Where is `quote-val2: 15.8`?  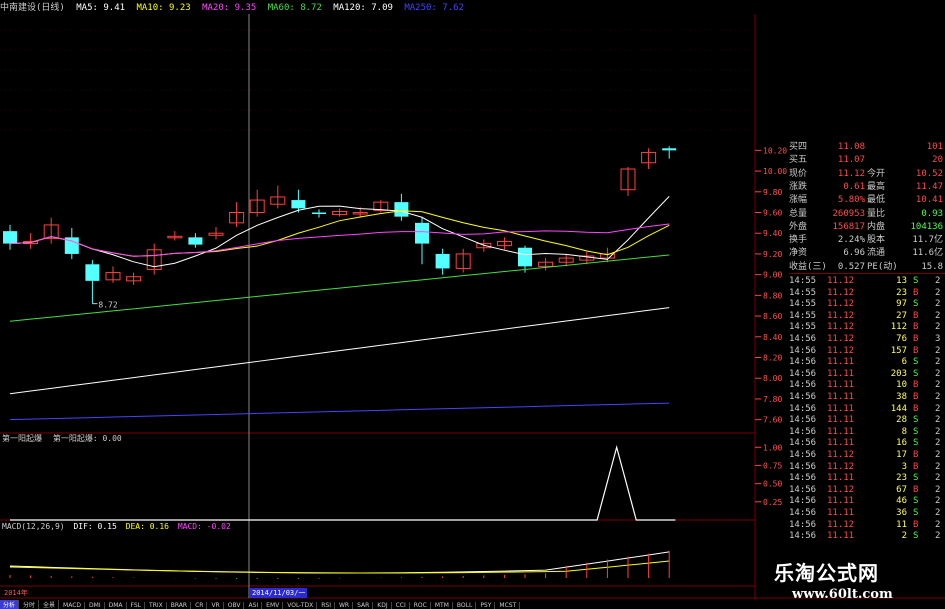
quote-val2: 15.8 is located at coordinates (932, 266).